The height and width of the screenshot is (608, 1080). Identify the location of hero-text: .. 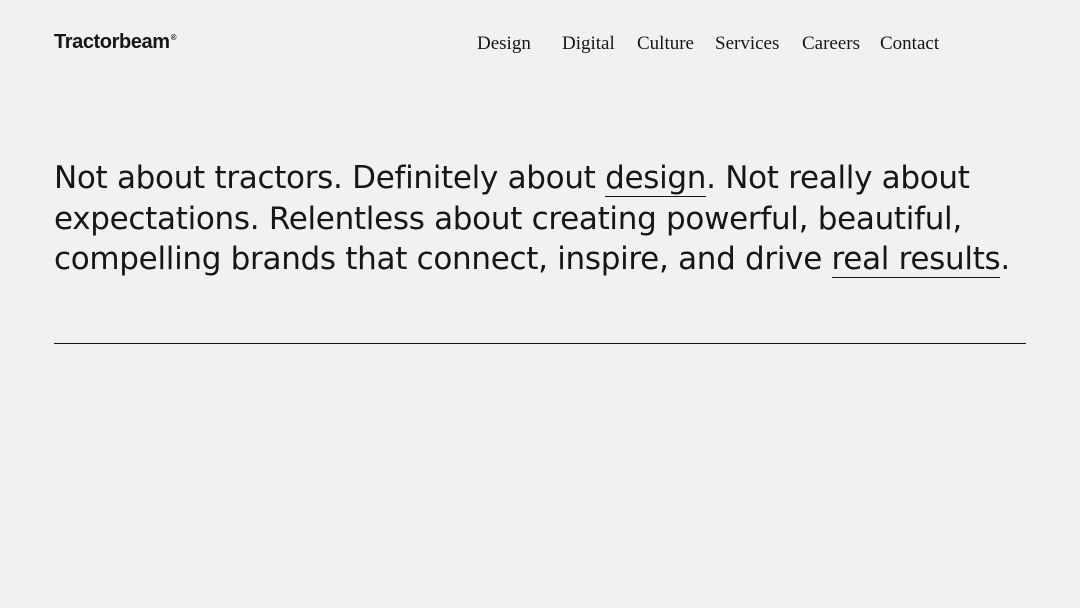
(1005, 259).